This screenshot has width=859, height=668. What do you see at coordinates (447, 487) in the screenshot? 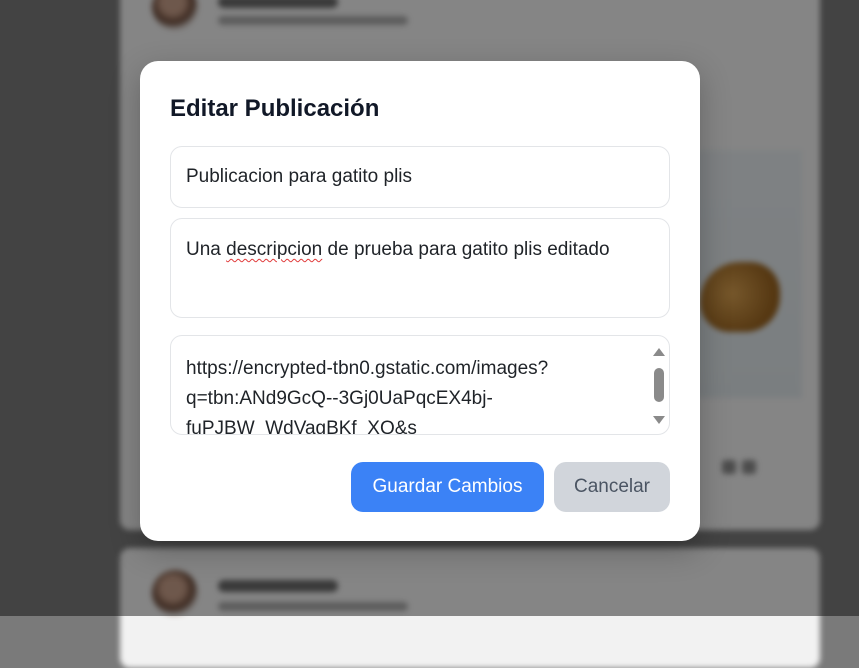
I see `save-changes-button: Guardar Cambios` at bounding box center [447, 487].